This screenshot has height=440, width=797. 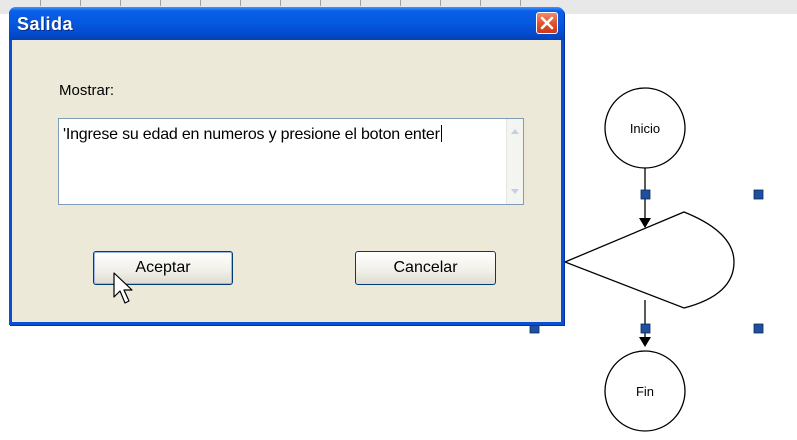 What do you see at coordinates (645, 342) in the screenshot?
I see `arrow-head` at bounding box center [645, 342].